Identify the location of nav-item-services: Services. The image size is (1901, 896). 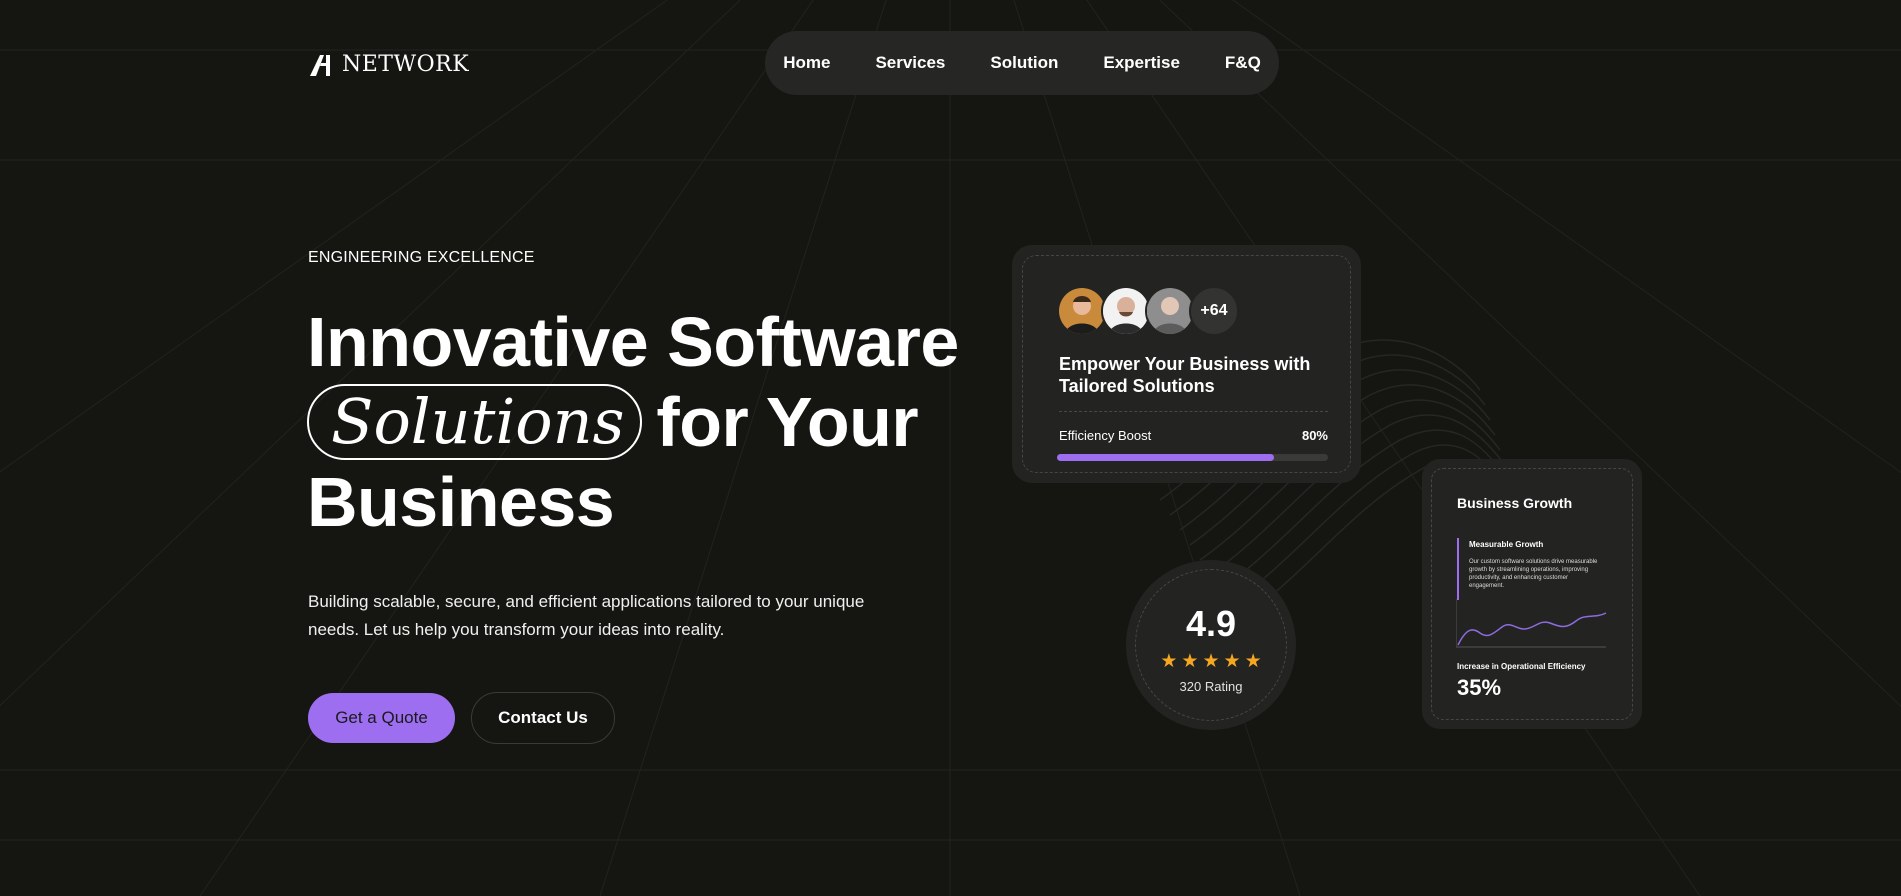
(910, 63).